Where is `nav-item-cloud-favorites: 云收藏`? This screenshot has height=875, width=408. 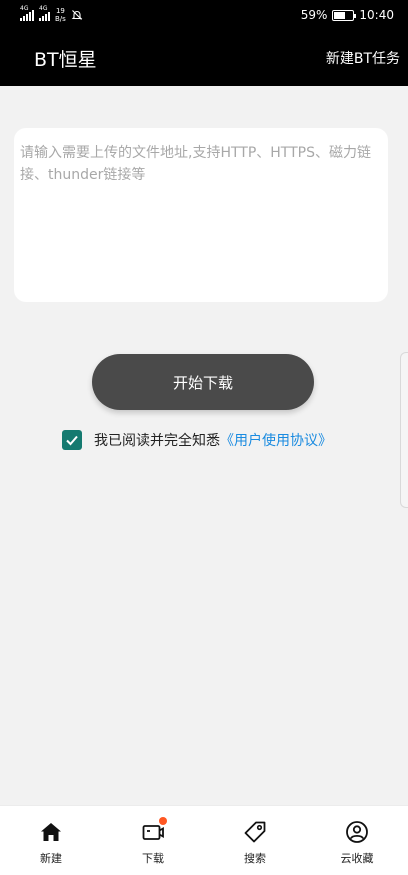
nav-item-cloud-favorites: 云收藏 is located at coordinates (357, 840).